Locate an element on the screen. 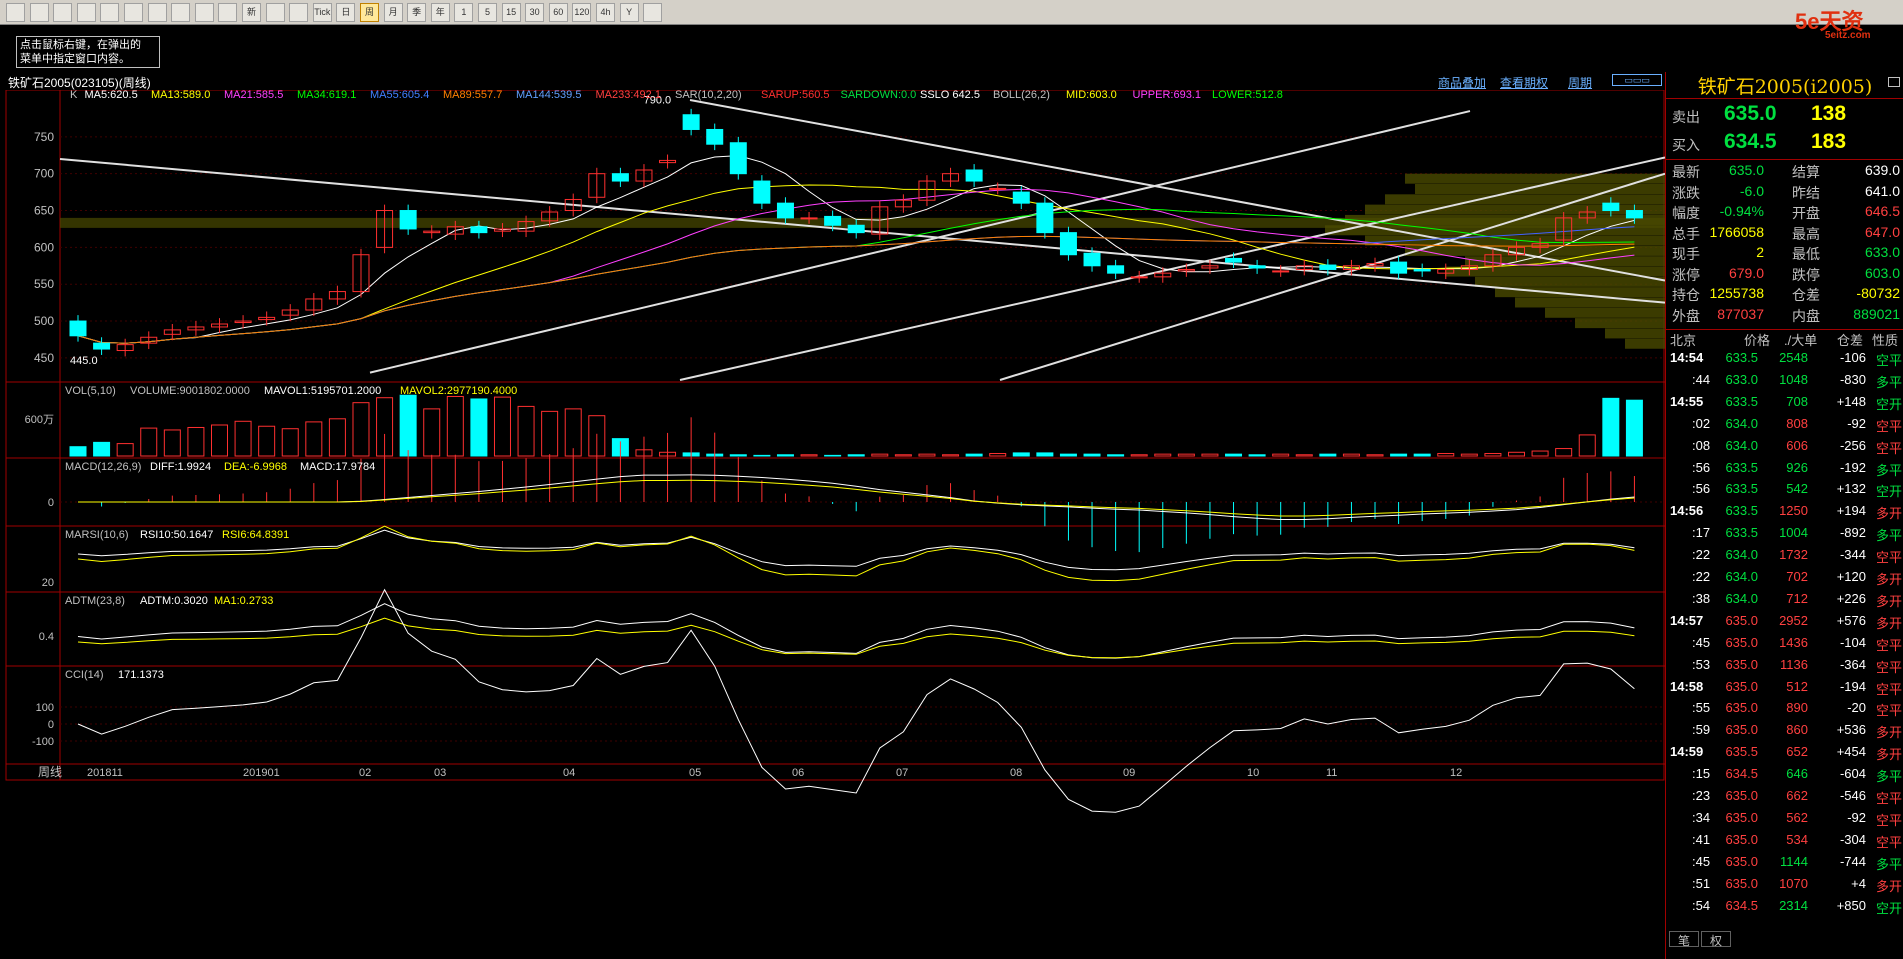 The width and height of the screenshot is (1903, 959). tick-oi: -364 is located at coordinates (1852, 664).